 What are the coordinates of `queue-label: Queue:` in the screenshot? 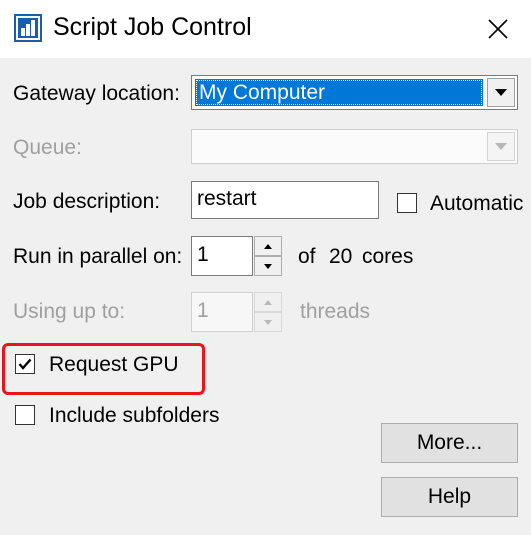 It's located at (47, 147).